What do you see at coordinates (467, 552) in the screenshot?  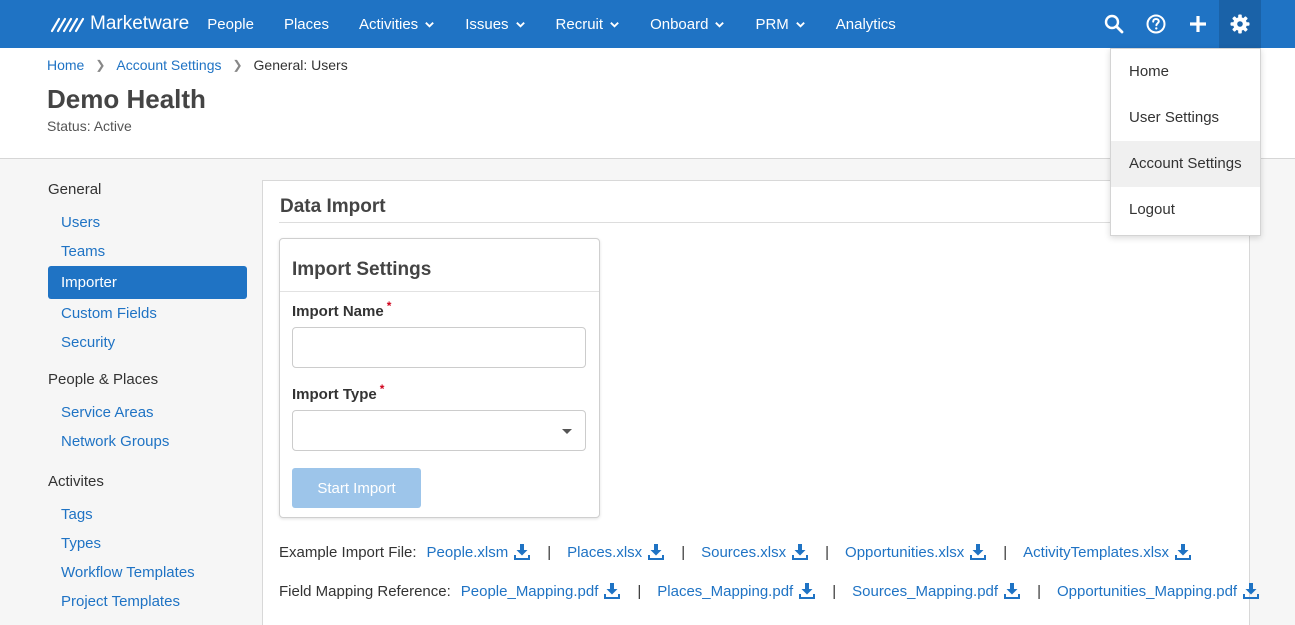 I see `example-file-name: People.xlsm` at bounding box center [467, 552].